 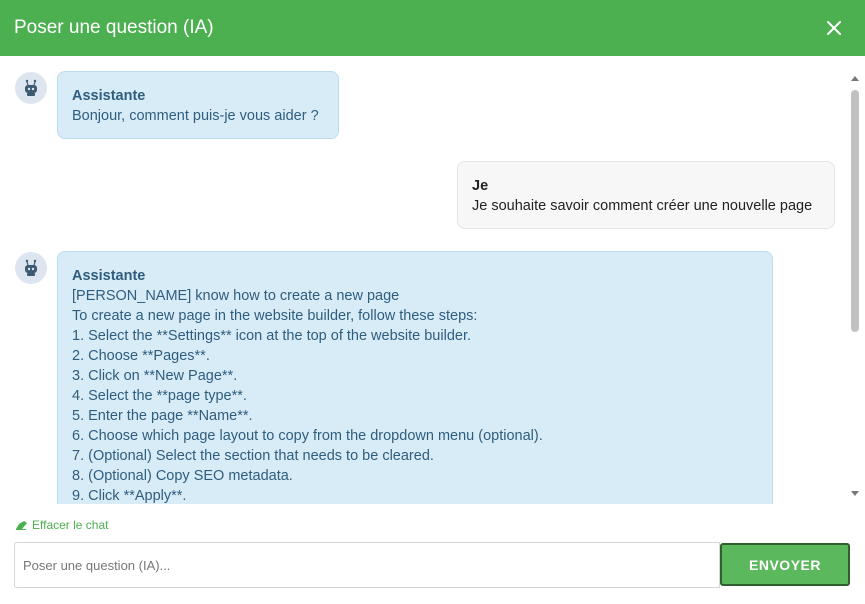 What do you see at coordinates (159, 396) in the screenshot?
I see `message-line: 4. Select the **page type**.` at bounding box center [159, 396].